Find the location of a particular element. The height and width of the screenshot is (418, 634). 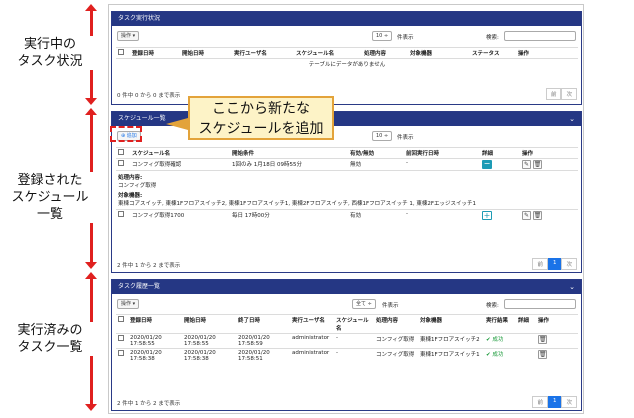

panel-header: タスク実行状況 is located at coordinates (346, 19).